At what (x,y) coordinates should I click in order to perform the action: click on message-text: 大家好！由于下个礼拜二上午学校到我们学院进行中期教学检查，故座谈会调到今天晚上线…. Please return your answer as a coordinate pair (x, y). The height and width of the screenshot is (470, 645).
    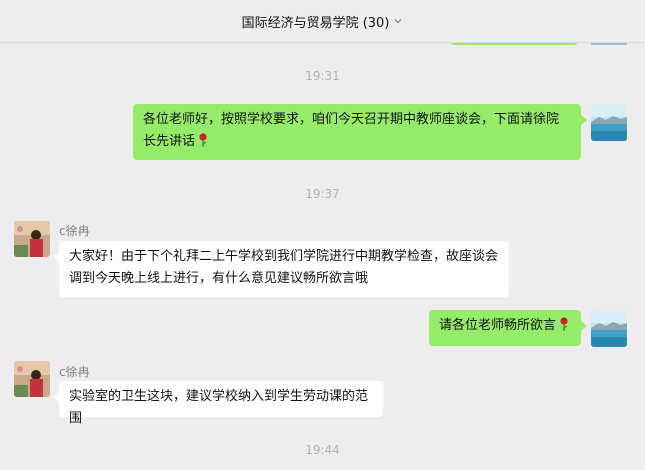
    Looking at the image, I should click on (284, 267).